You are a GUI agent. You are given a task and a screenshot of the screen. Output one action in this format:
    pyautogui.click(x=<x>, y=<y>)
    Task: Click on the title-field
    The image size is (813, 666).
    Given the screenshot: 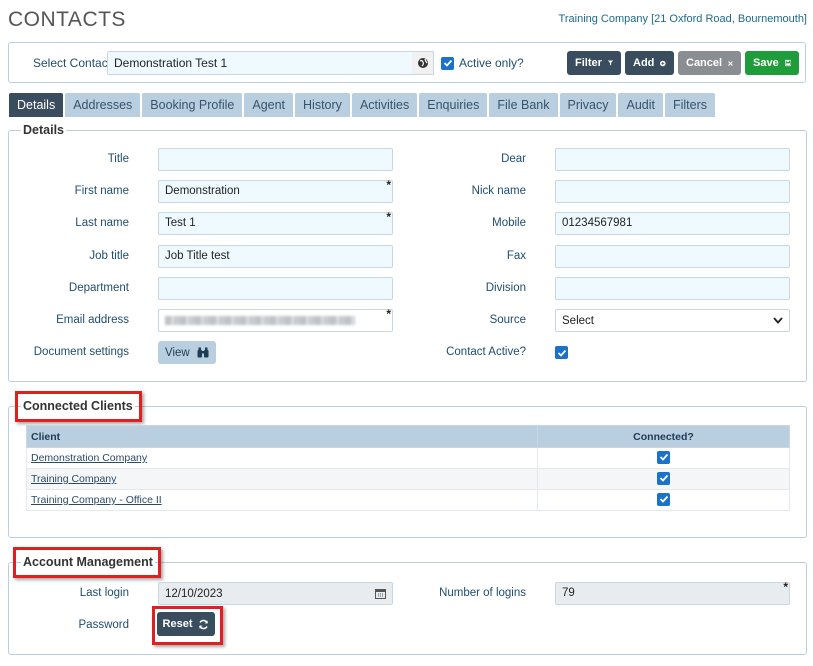 What is the action you would take?
    pyautogui.click(x=275, y=159)
    